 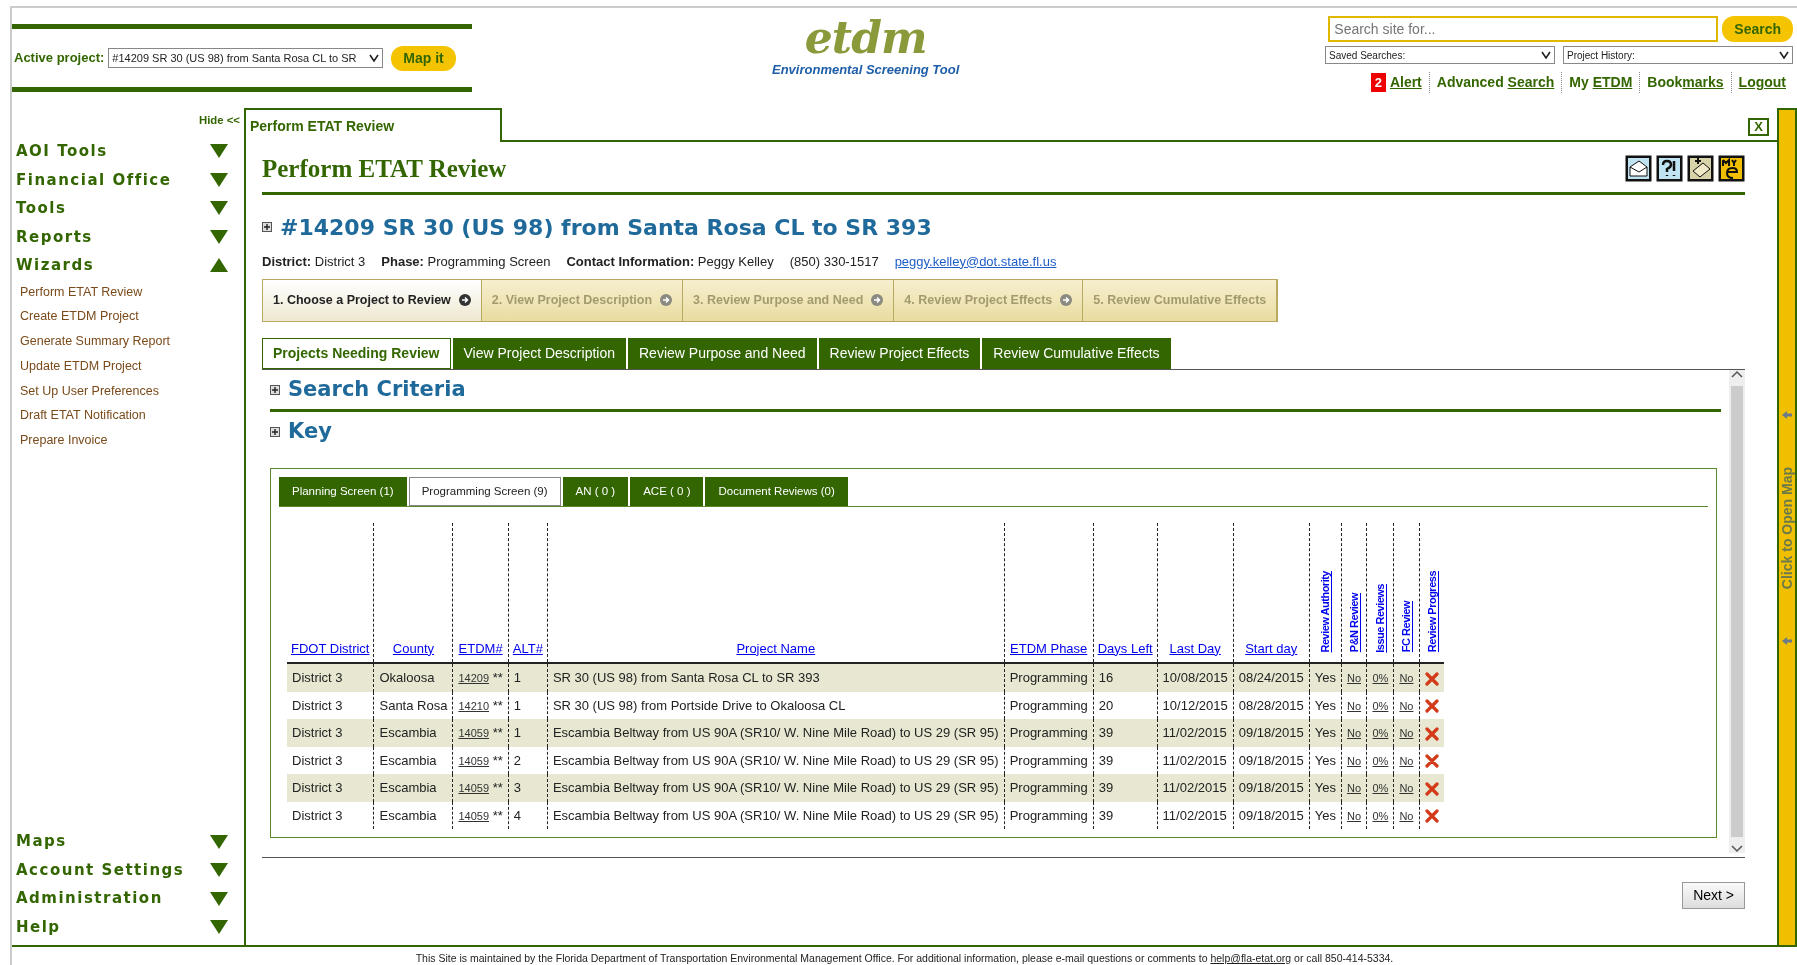 What do you see at coordinates (899, 353) in the screenshot?
I see `tab: Review Project Effects` at bounding box center [899, 353].